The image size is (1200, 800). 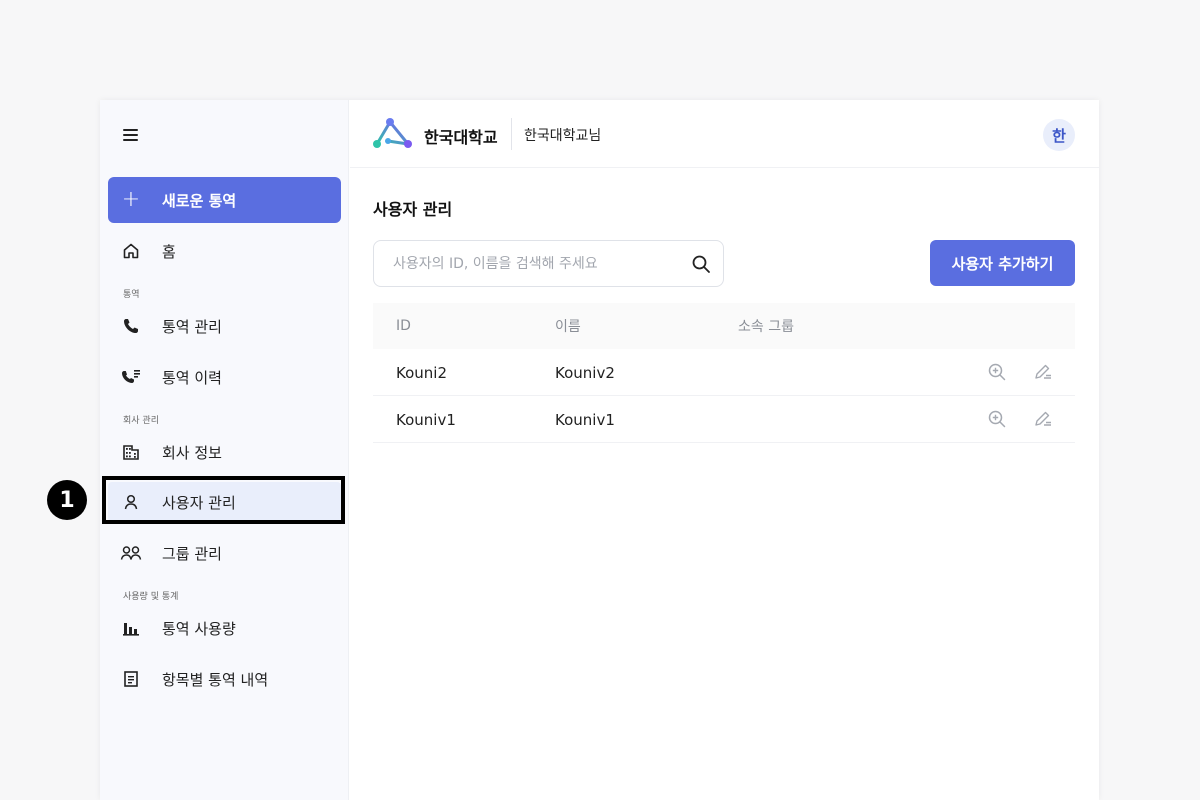 I want to click on sidebar-item-label: 통역 사용량, so click(x=199, y=628).